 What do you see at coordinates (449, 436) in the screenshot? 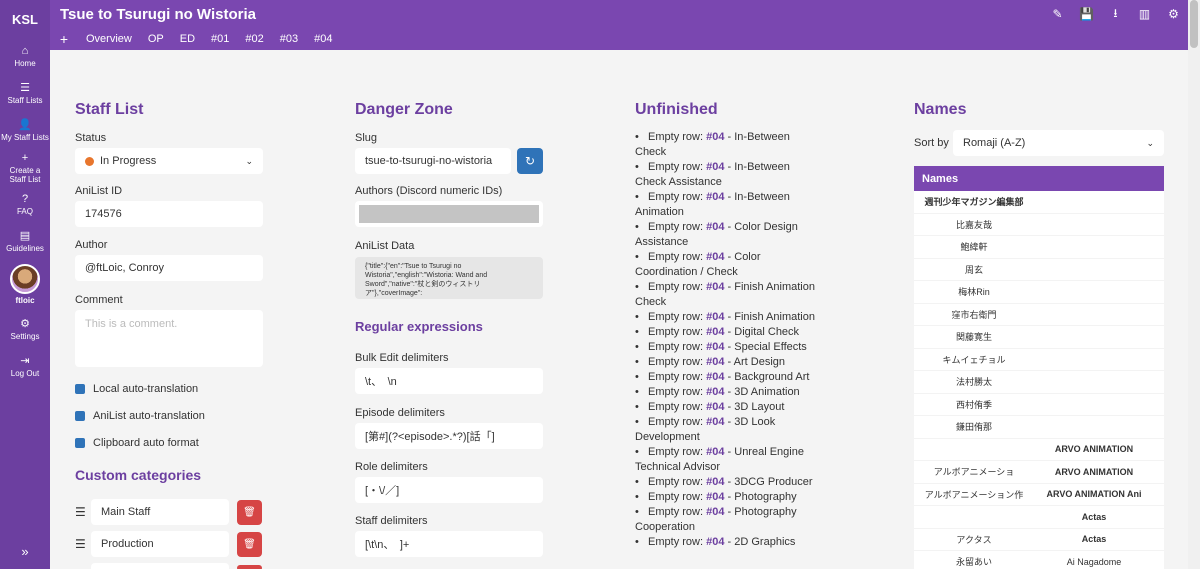
I see `episode-input: [第#](?<episode>.*?)[話「]` at bounding box center [449, 436].